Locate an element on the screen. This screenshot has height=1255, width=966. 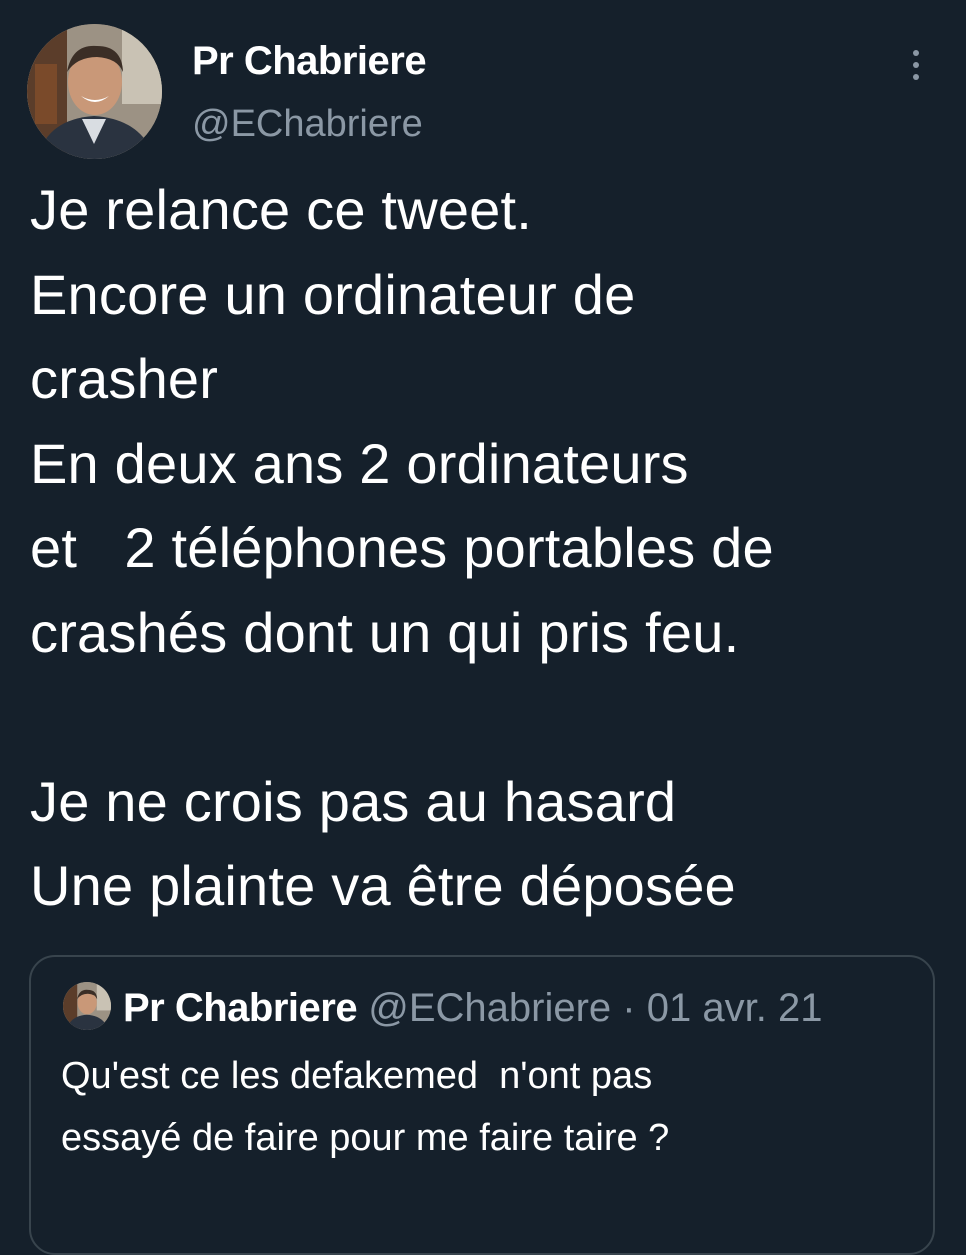
avatar is located at coordinates (94, 91).